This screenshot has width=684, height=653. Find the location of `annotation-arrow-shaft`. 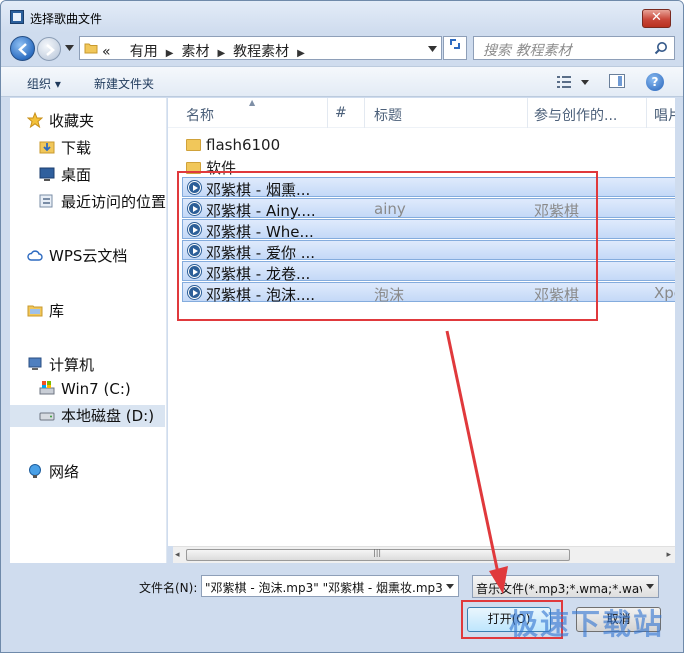

annotation-arrow-shaft is located at coordinates (473, 454).